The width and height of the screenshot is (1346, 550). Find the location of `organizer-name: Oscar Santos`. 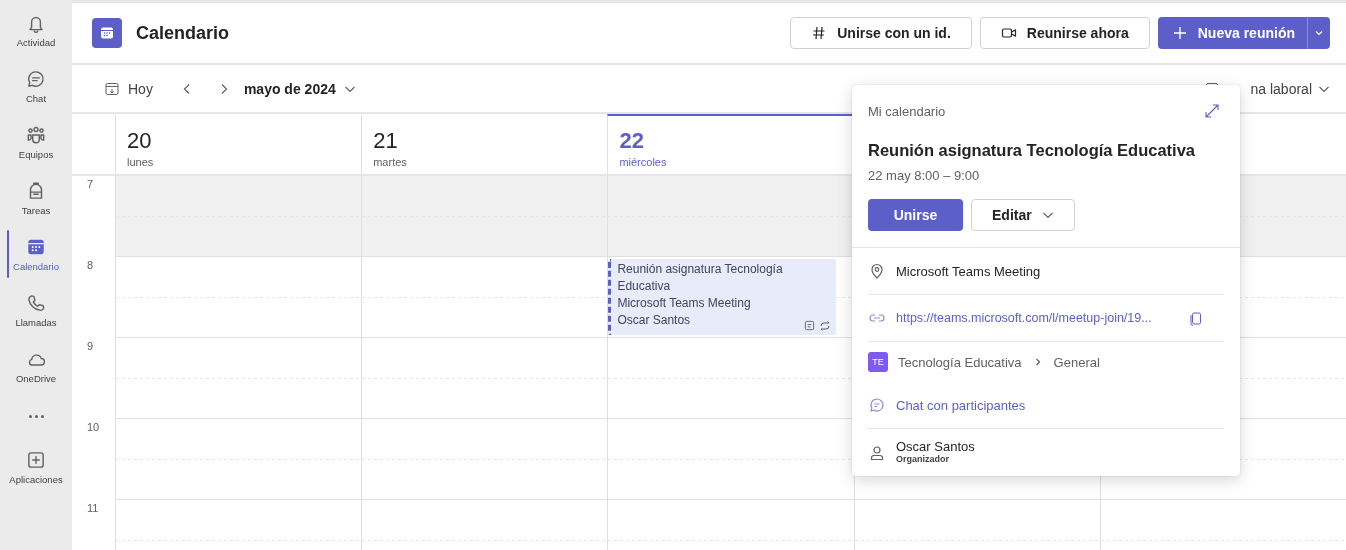

organizer-name: Oscar Santos is located at coordinates (935, 446).